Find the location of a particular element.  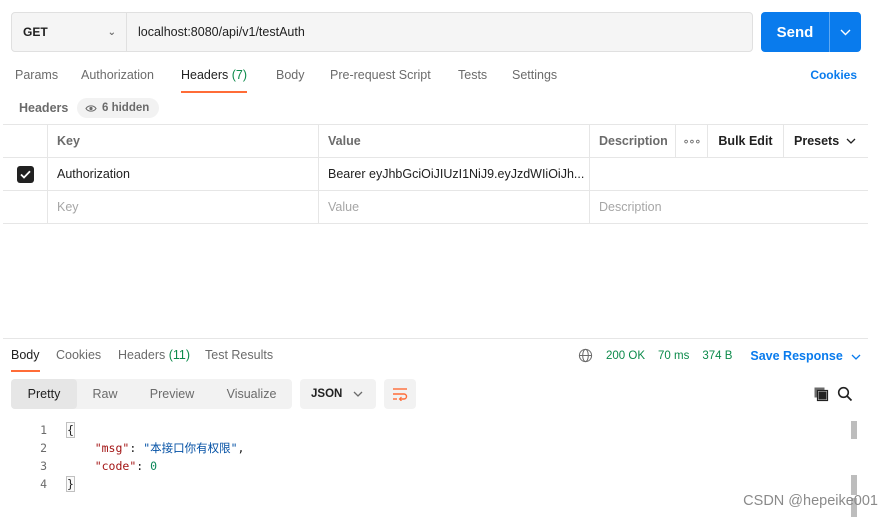

url-bar: GET ⌄ localhost:8080/api/v1/testAuth is located at coordinates (382, 32).